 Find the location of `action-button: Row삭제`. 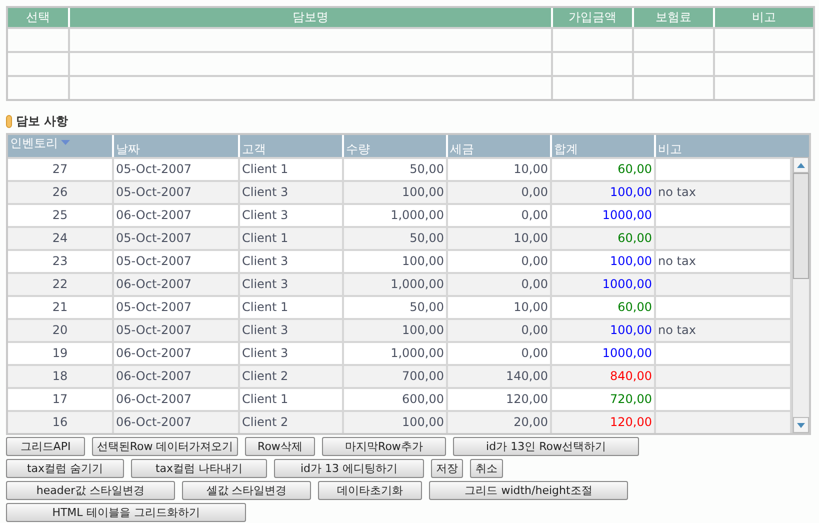

action-button: Row삭제 is located at coordinates (280, 446).